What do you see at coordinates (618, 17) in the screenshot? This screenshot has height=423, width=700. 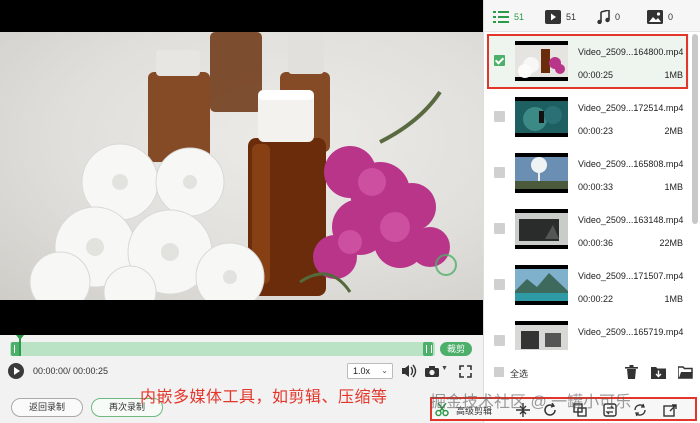 I see `tab-audio-count: 0` at bounding box center [618, 17].